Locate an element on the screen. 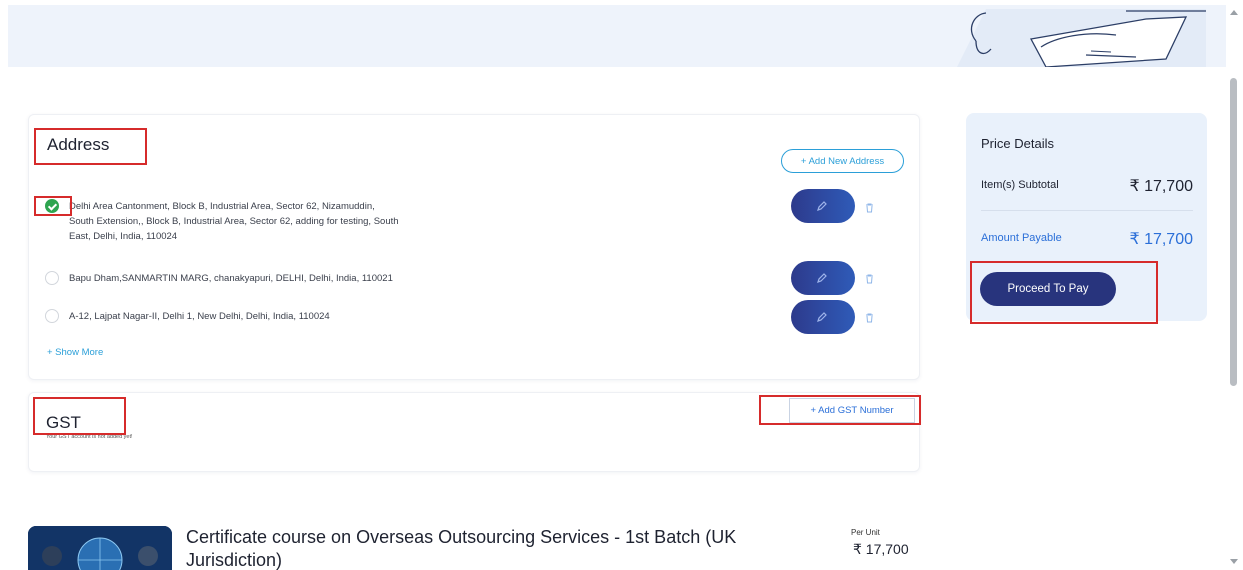 The image size is (1243, 570). scrollbar-thumb is located at coordinates (1233, 232).